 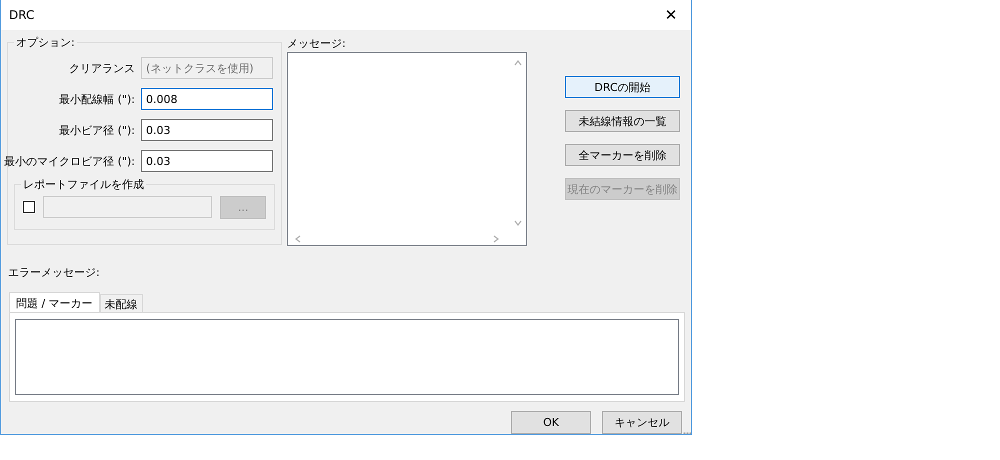 What do you see at coordinates (45, 42) in the screenshot?
I see `group-label: オプション:` at bounding box center [45, 42].